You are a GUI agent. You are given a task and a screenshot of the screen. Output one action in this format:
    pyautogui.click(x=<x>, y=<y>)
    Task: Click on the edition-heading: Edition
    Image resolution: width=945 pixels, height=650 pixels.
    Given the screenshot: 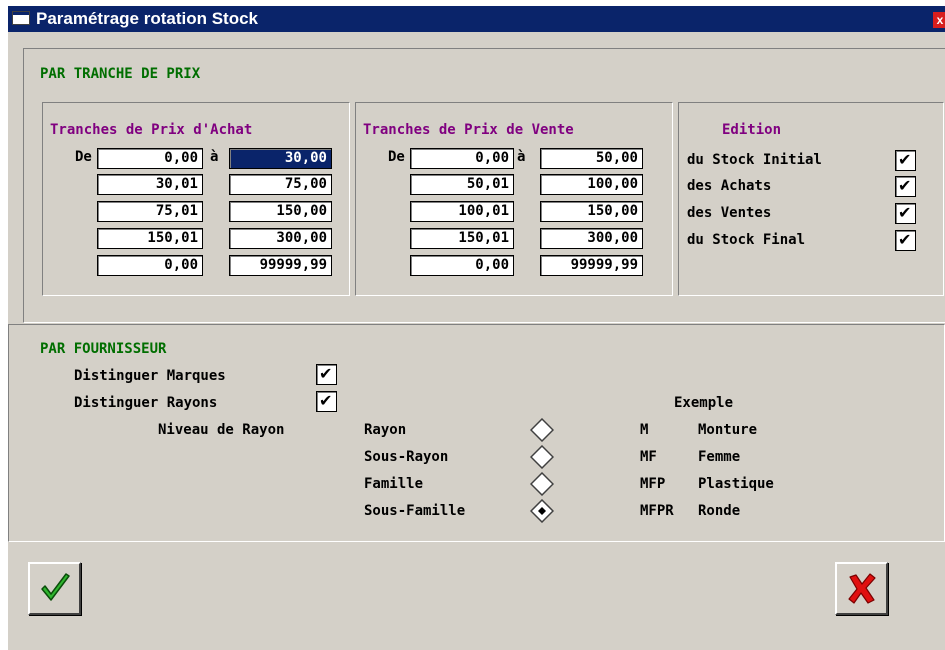 What is the action you would take?
    pyautogui.click(x=752, y=130)
    